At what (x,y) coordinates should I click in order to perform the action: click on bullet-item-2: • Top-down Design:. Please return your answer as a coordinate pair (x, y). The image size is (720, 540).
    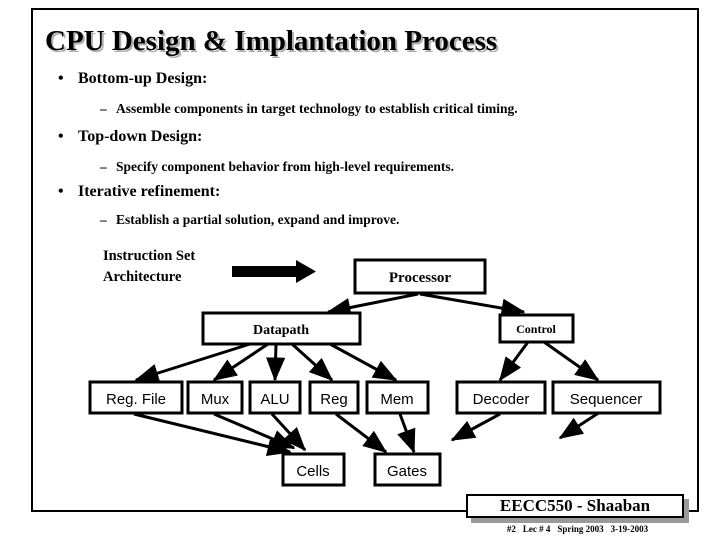
    Looking at the image, I should click on (130, 137).